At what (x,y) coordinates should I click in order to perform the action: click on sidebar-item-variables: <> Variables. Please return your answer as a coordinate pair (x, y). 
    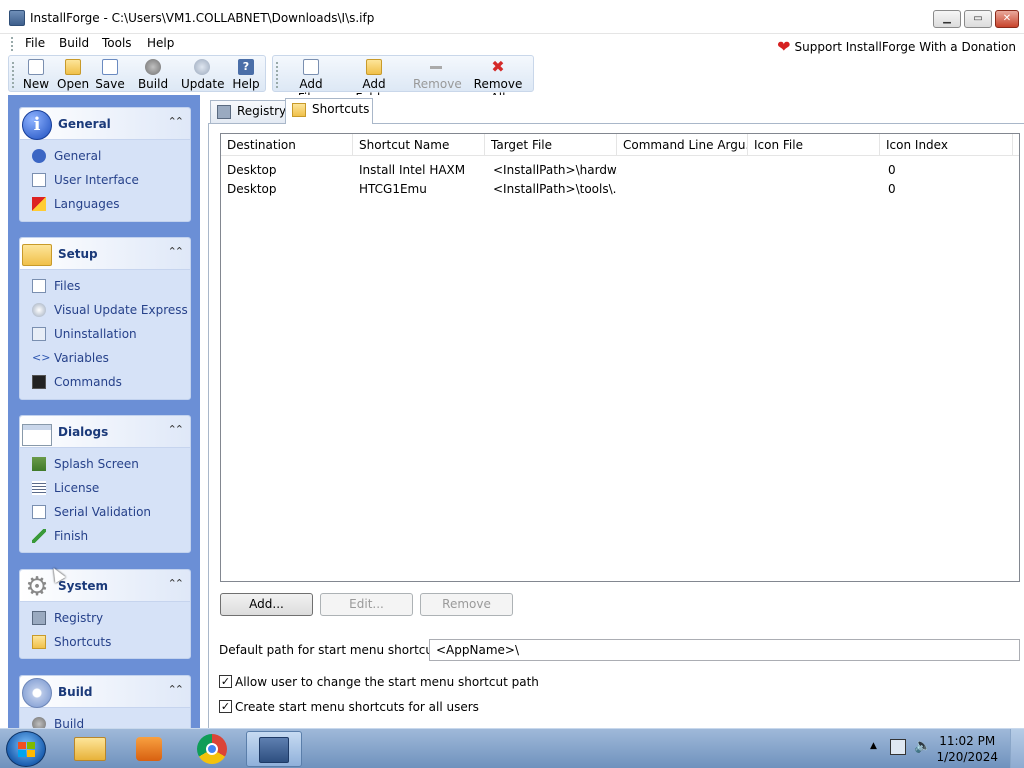
    Looking at the image, I should click on (105, 358).